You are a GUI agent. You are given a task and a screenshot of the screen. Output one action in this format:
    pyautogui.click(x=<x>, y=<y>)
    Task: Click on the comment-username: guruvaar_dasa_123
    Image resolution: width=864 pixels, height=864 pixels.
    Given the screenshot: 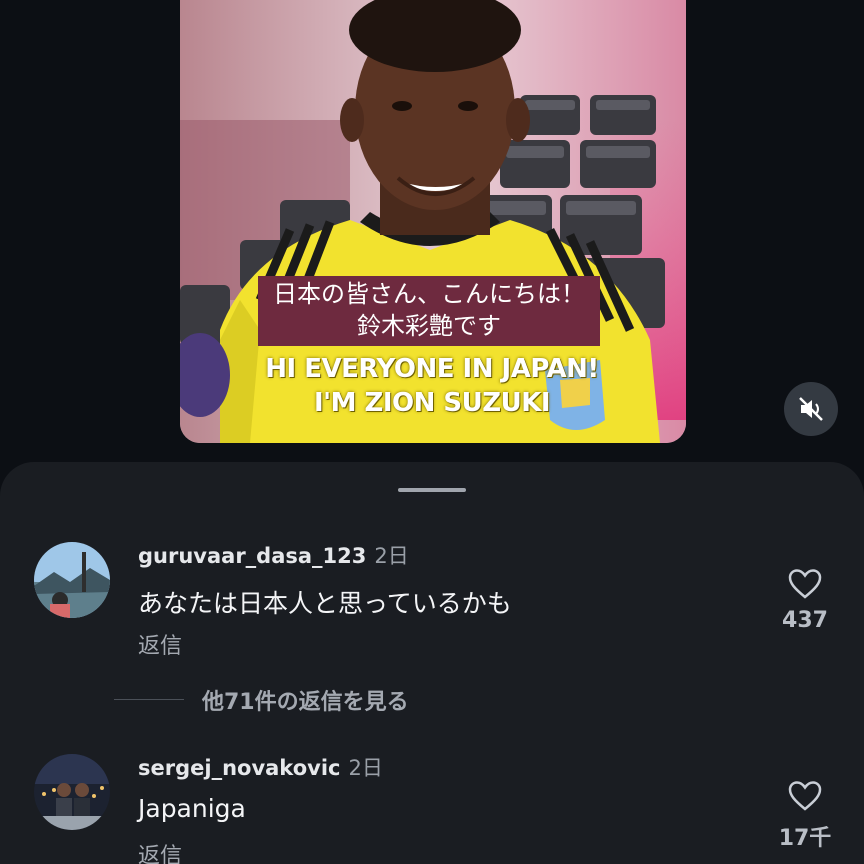 What is the action you would take?
    pyautogui.click(x=252, y=556)
    